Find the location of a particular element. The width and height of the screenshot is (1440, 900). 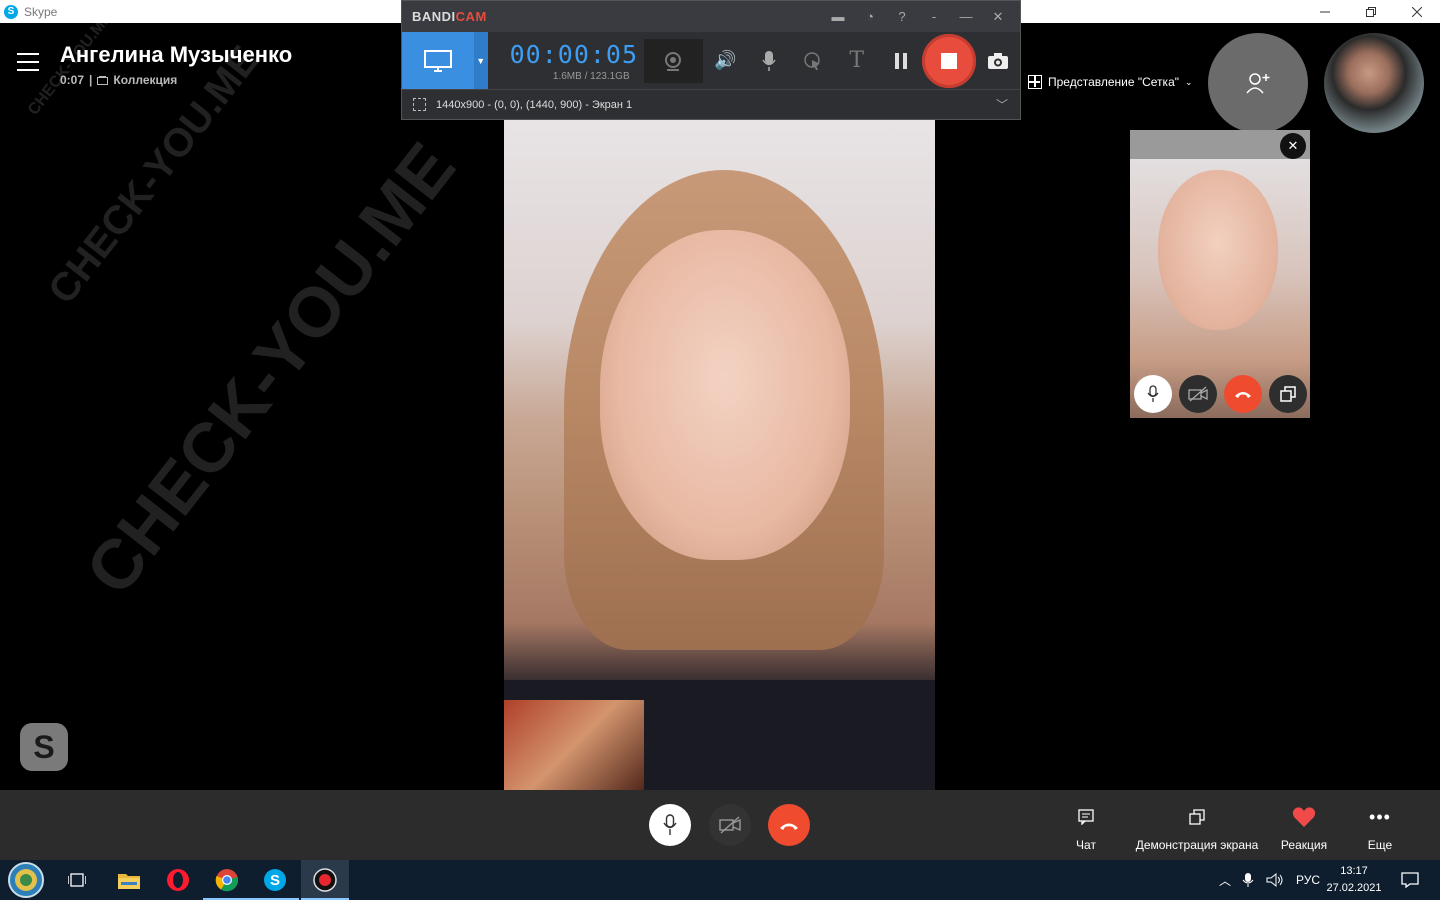

minimize-button is located at coordinates (1325, 11).